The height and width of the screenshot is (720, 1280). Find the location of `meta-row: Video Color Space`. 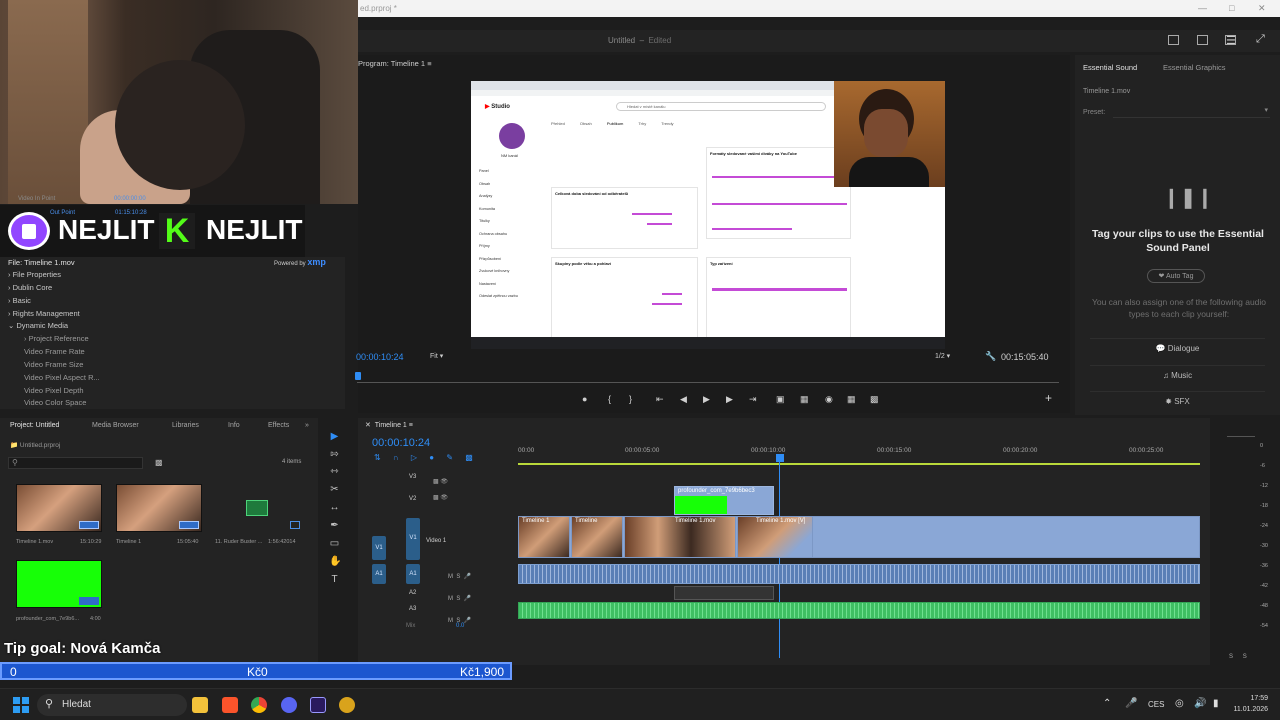

meta-row: Video Color Space is located at coordinates (55, 402).